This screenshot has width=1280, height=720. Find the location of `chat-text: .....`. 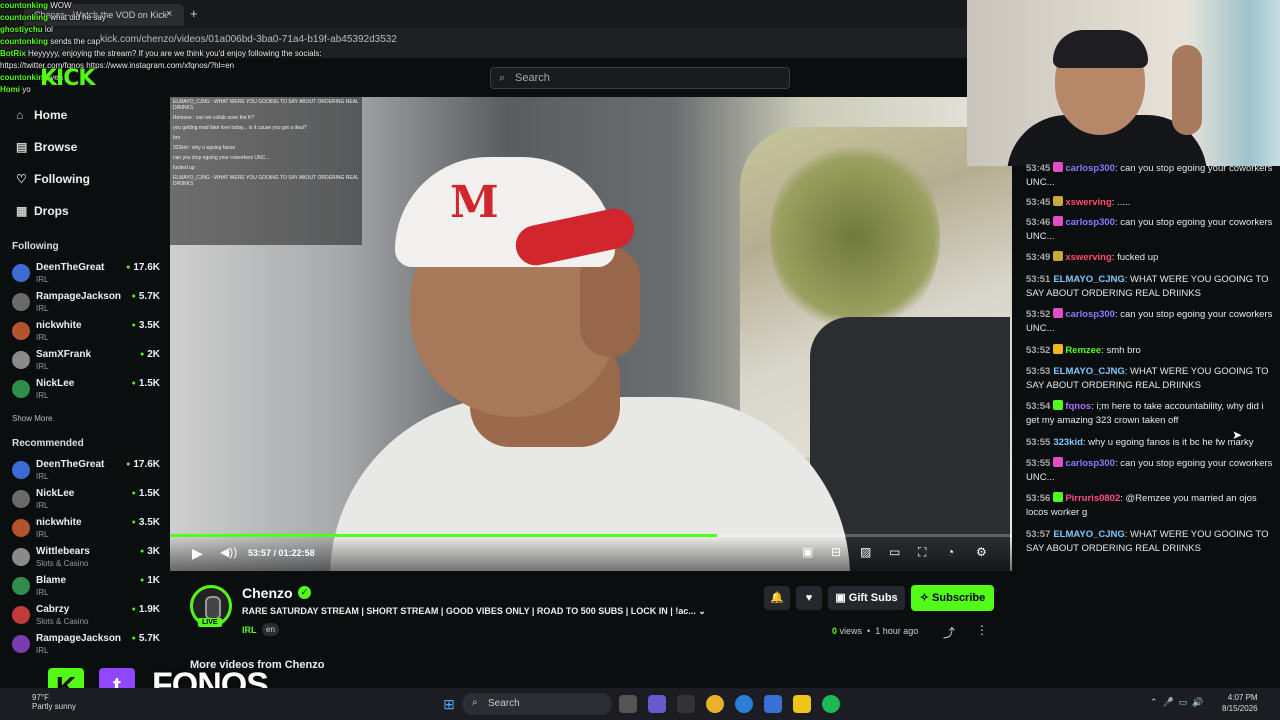

chat-text: ..... is located at coordinates (1124, 202).